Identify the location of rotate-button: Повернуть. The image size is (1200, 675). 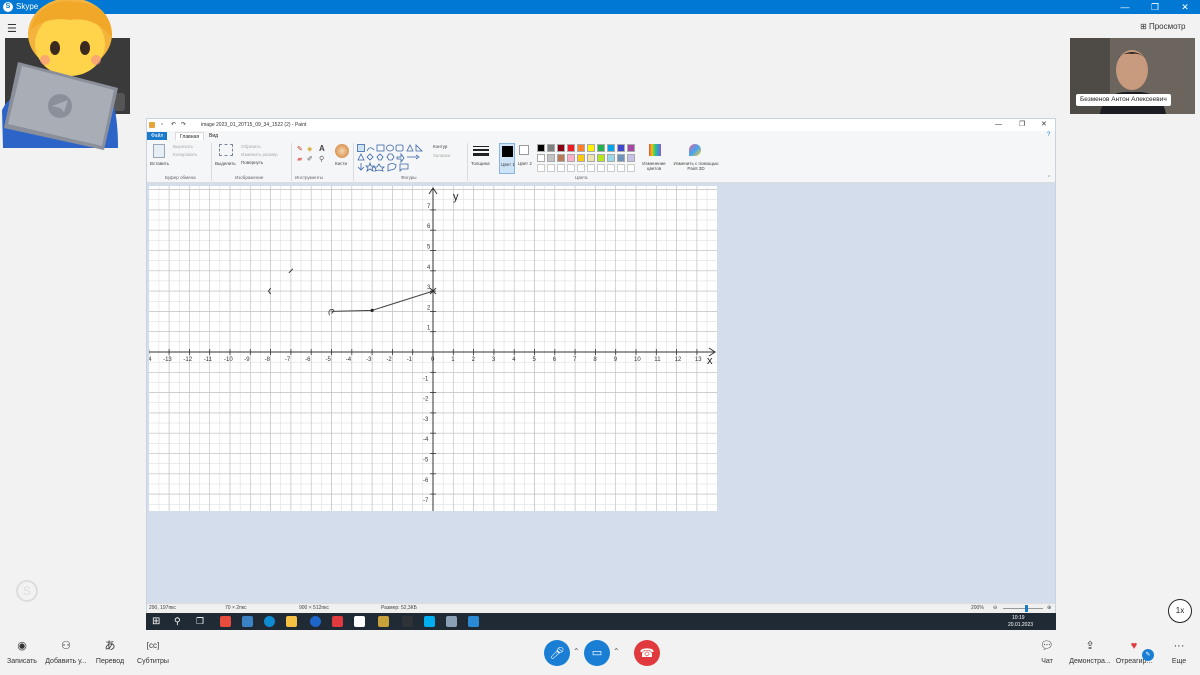
(252, 162).